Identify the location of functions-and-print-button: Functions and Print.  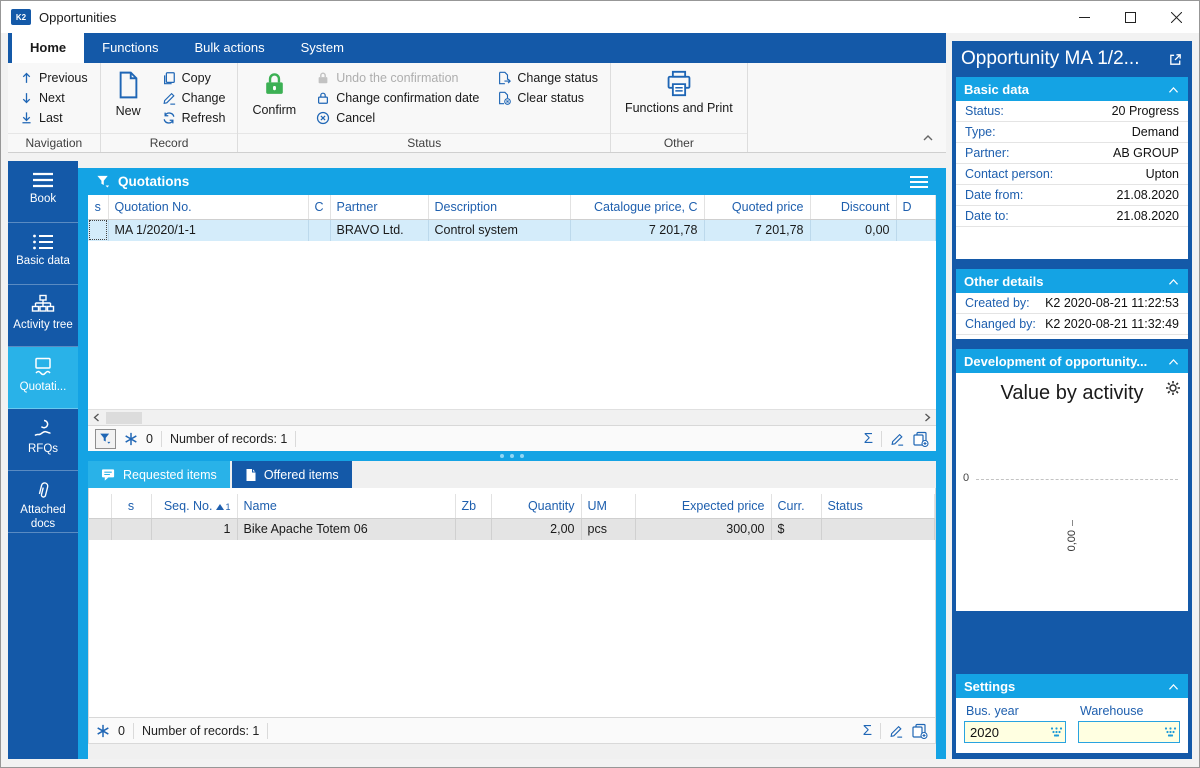
(679, 92).